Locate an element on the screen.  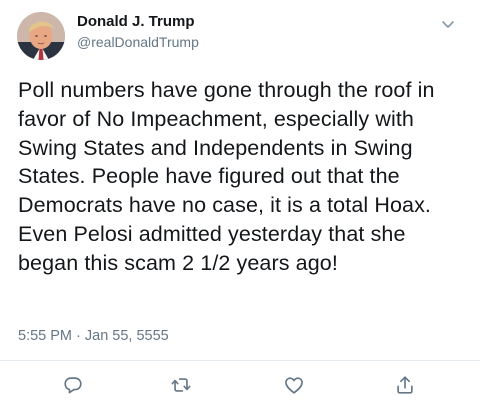
tweet-timestamp: 5:55 PM · Jan 55, 5555 is located at coordinates (93, 336).